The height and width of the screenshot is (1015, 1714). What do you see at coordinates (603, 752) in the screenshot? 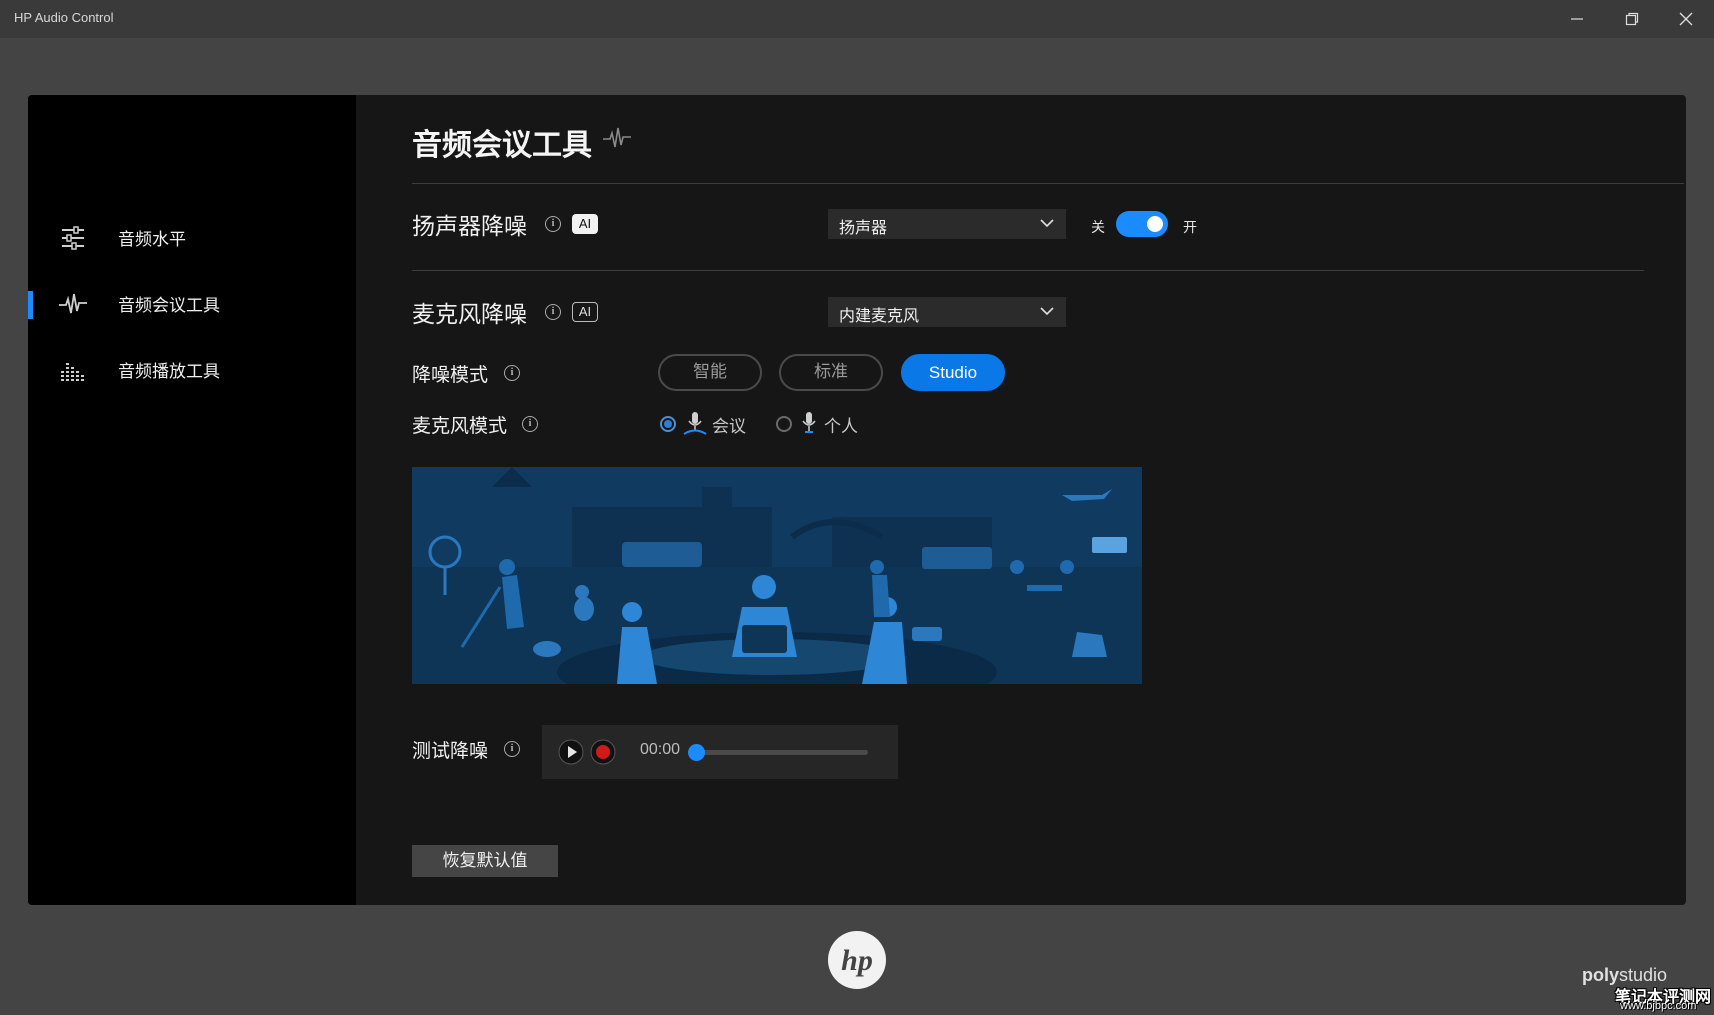
I see `record-icon` at bounding box center [603, 752].